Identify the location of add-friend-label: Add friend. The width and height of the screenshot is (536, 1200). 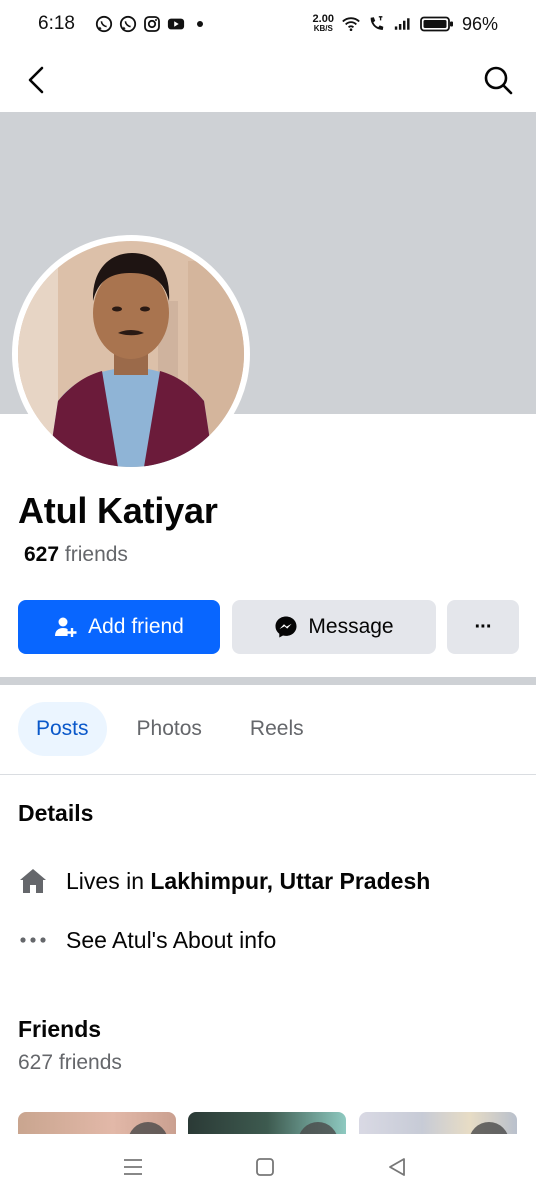
(136, 626).